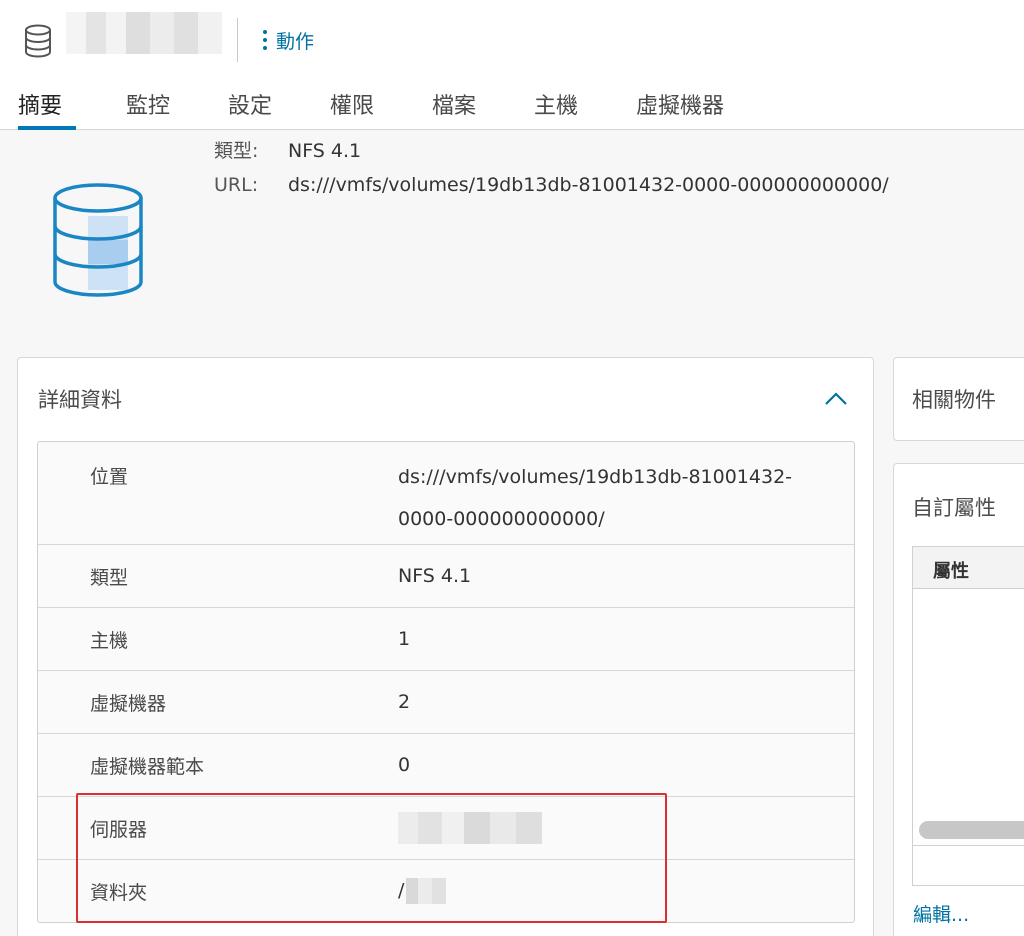  What do you see at coordinates (295, 41) in the screenshot?
I see `actions-label: 動作` at bounding box center [295, 41].